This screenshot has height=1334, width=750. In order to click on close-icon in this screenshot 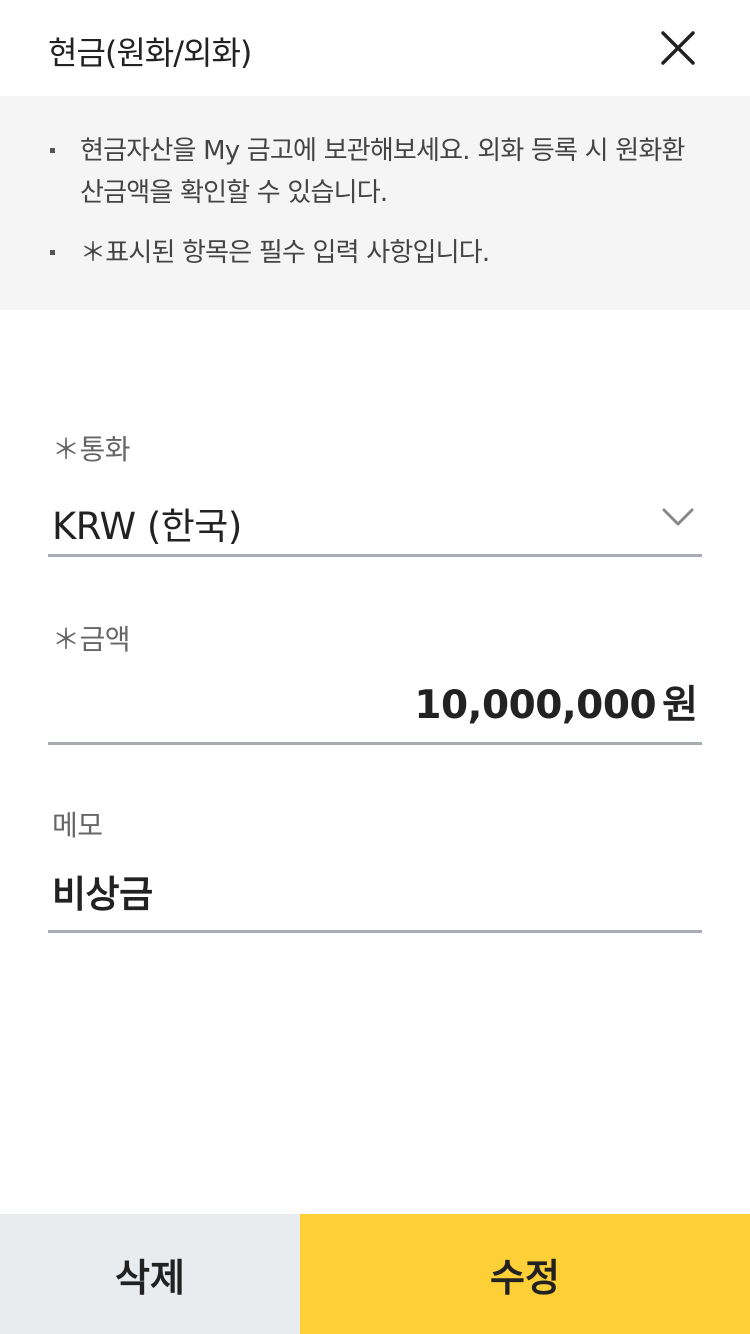, I will do `click(678, 48)`.